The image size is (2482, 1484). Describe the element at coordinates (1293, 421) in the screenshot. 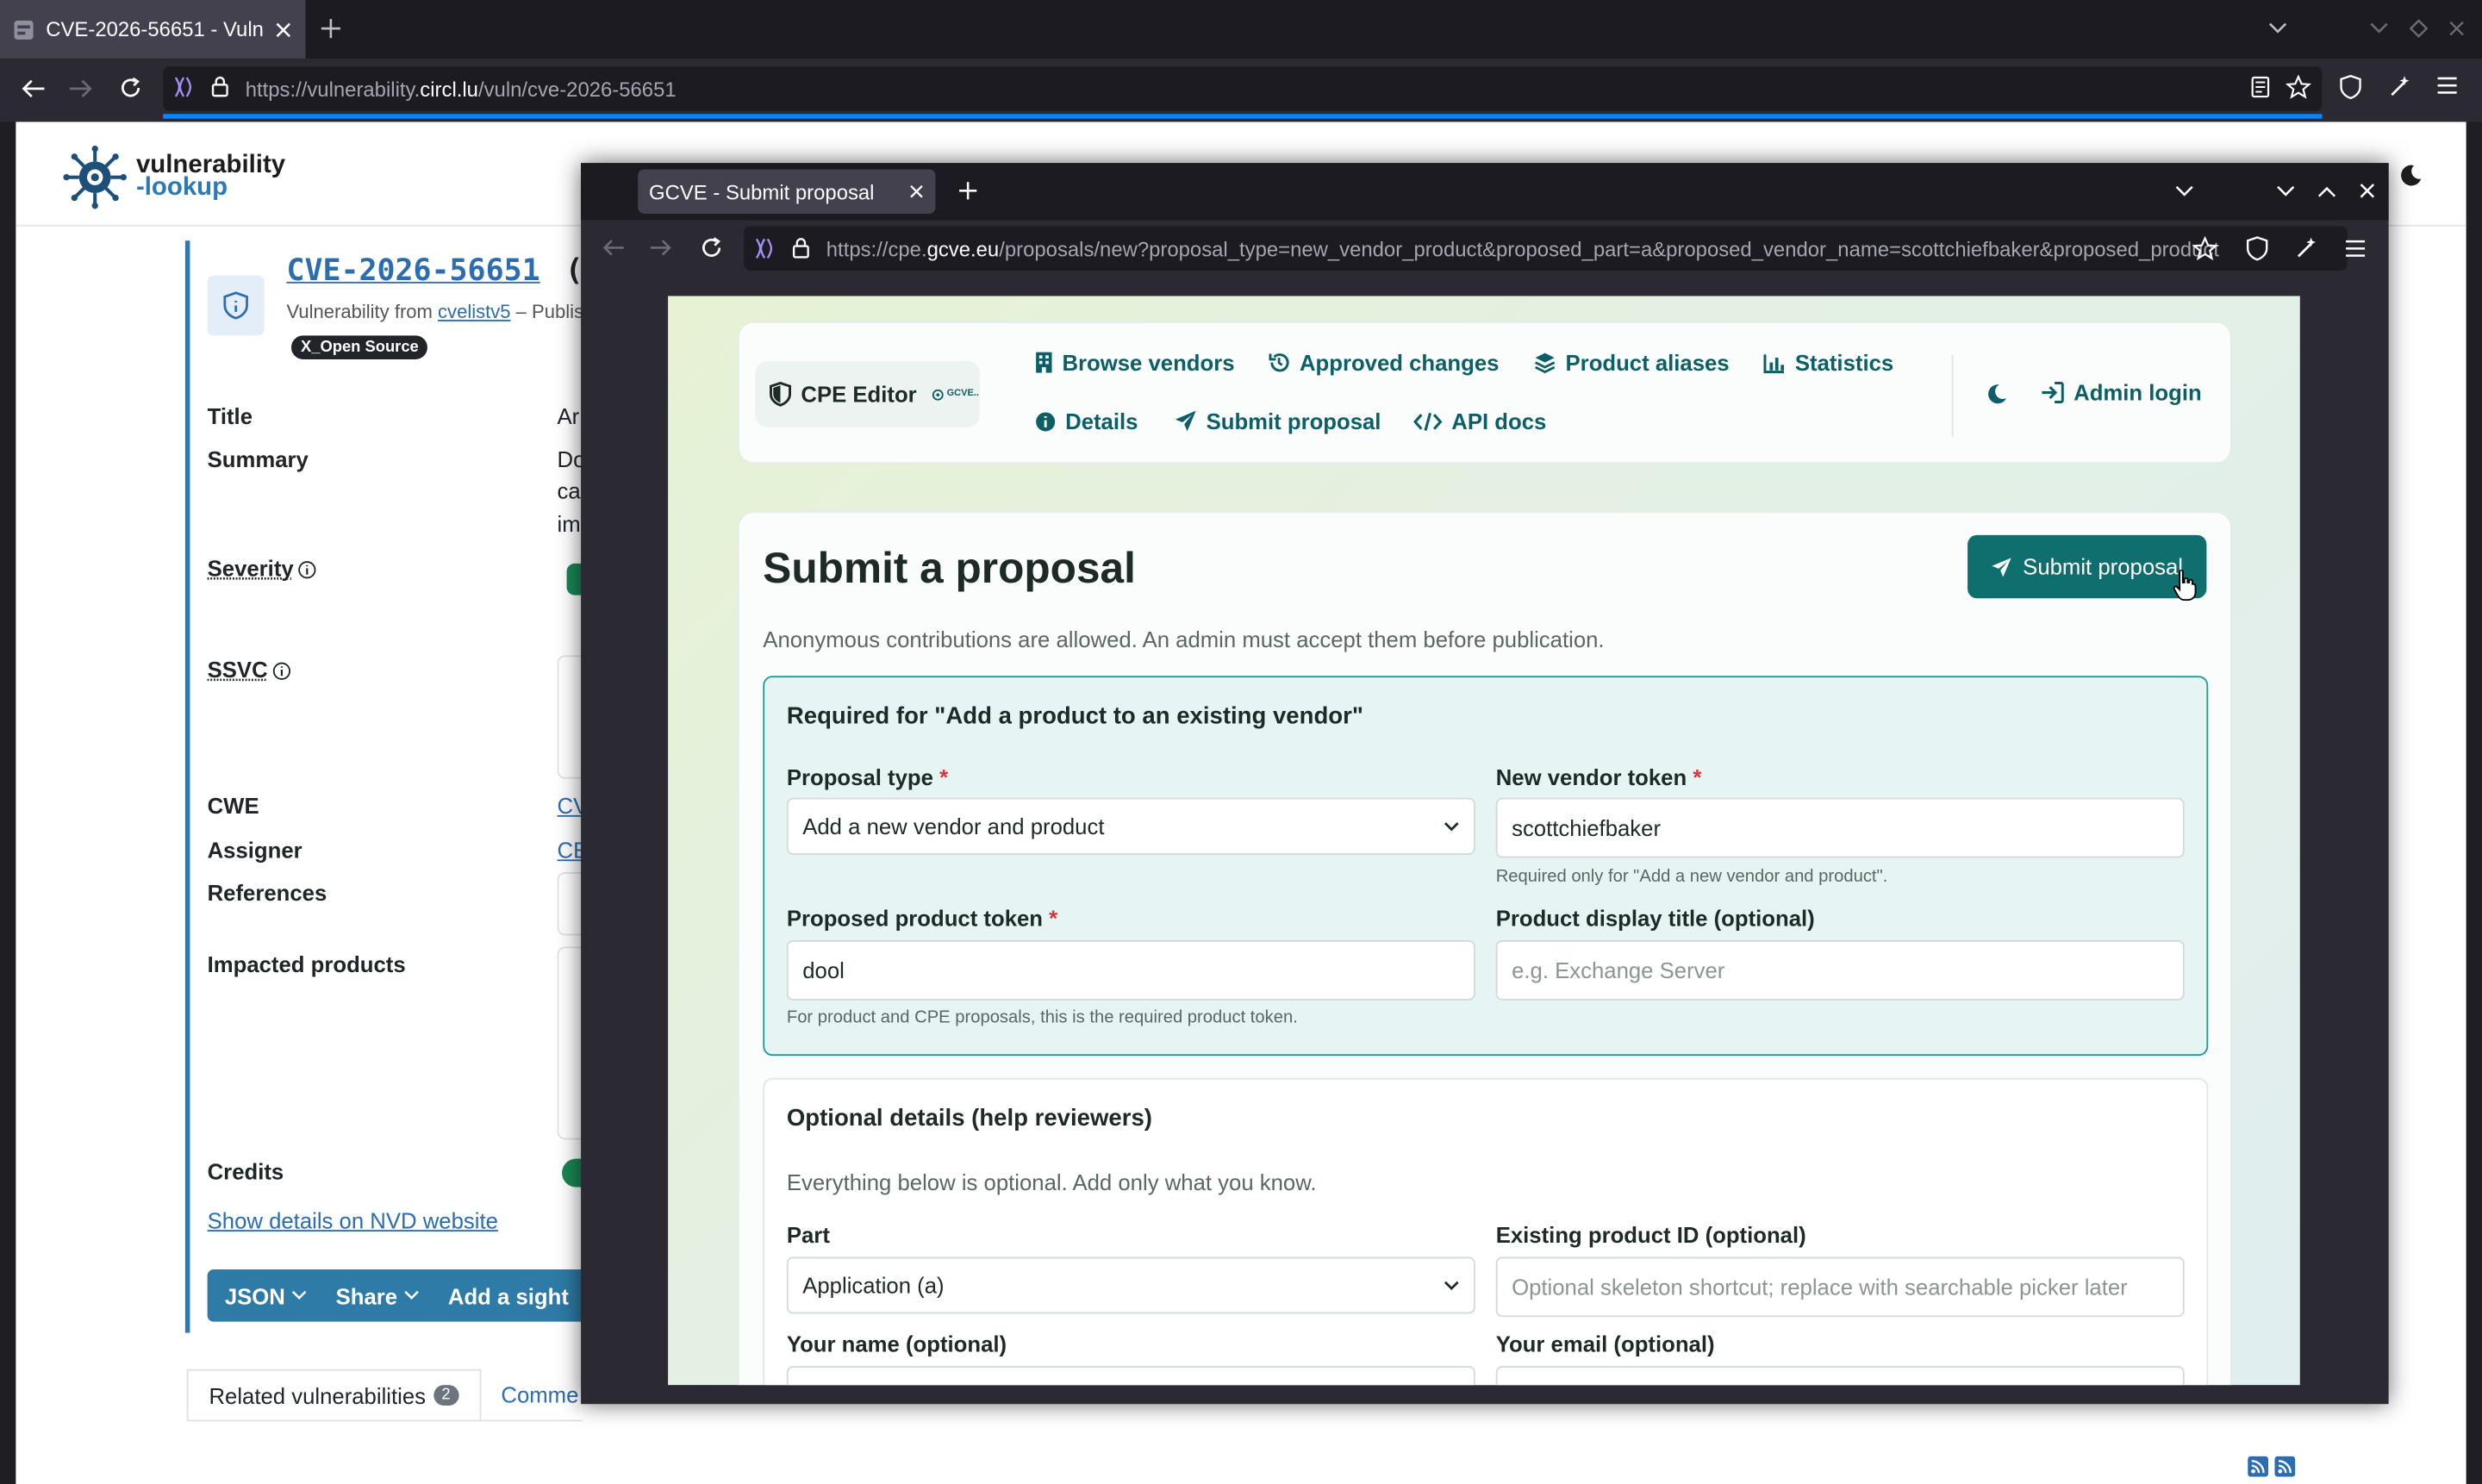

I see `nav-submit-proposal-label: Submit proposal` at that location.